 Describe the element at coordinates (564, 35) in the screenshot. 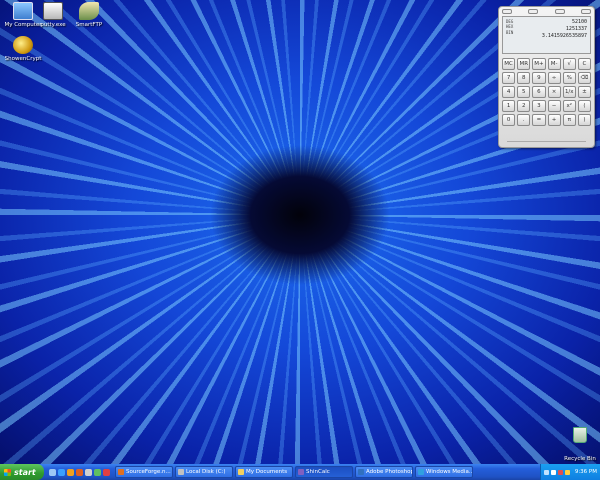

I see `display-line: 3.1415926535897` at that location.